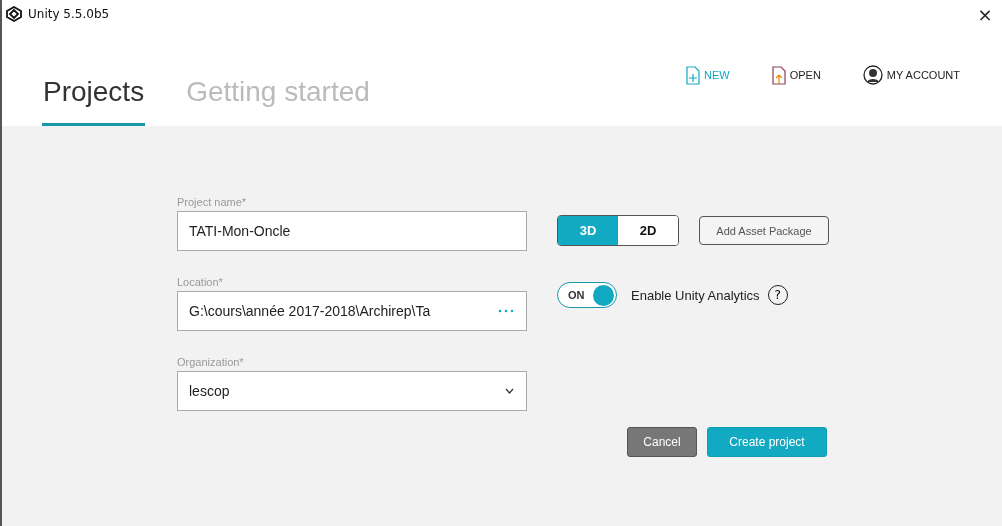  Describe the element at coordinates (778, 75) in the screenshot. I see `open-file-icon` at that location.